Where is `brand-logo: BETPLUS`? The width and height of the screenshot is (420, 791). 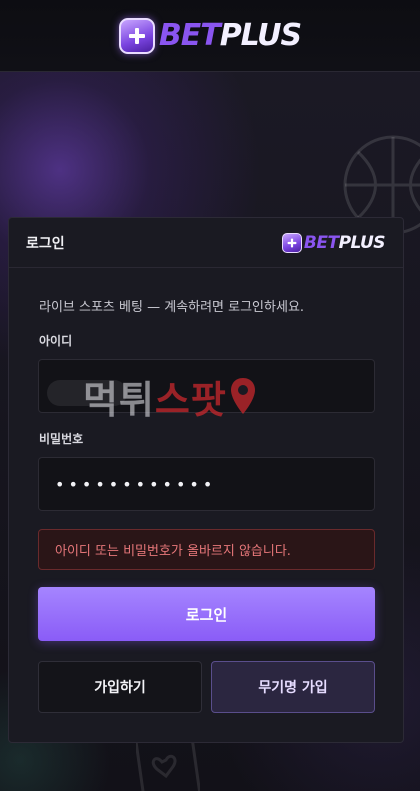 brand-logo: BETPLUS is located at coordinates (210, 35).